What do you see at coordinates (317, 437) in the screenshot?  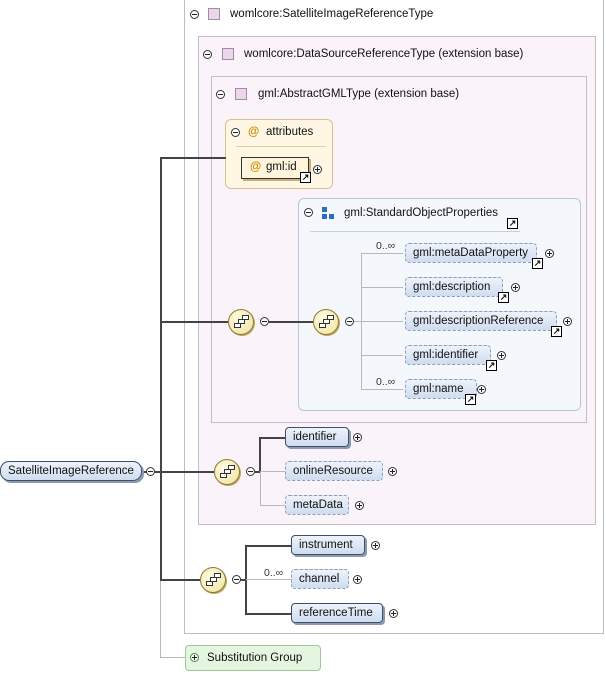 I see `element-identifier: identifier` at bounding box center [317, 437].